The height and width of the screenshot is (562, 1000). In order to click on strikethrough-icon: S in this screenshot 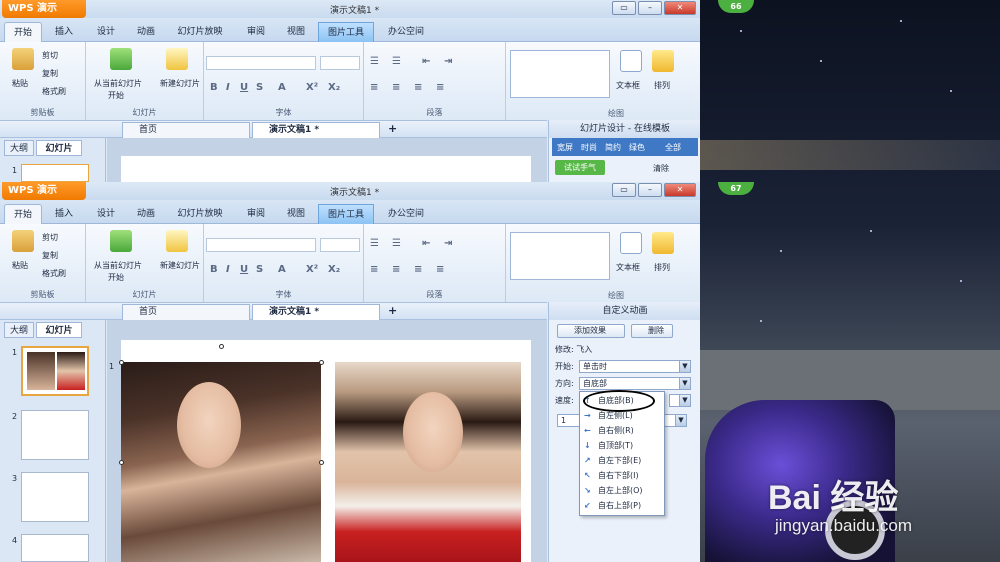, I will do `click(259, 87)`.